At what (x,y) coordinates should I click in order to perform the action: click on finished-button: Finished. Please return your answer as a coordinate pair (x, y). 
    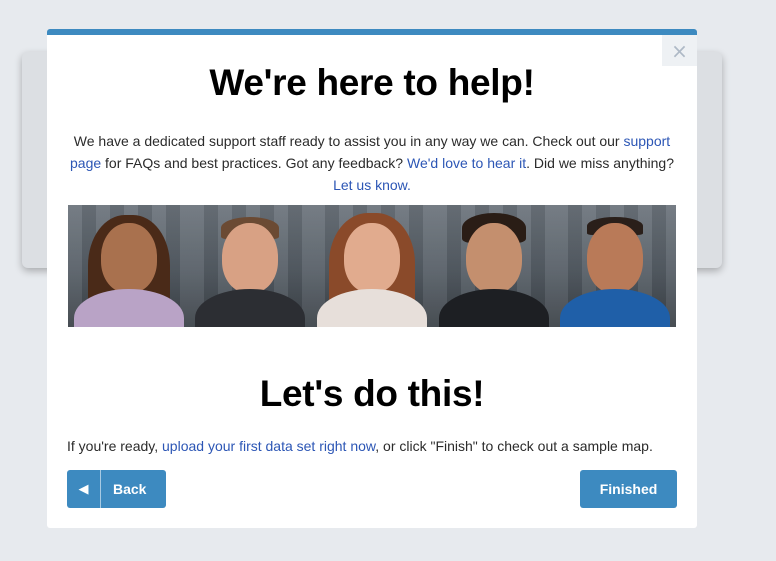
    Looking at the image, I should click on (628, 489).